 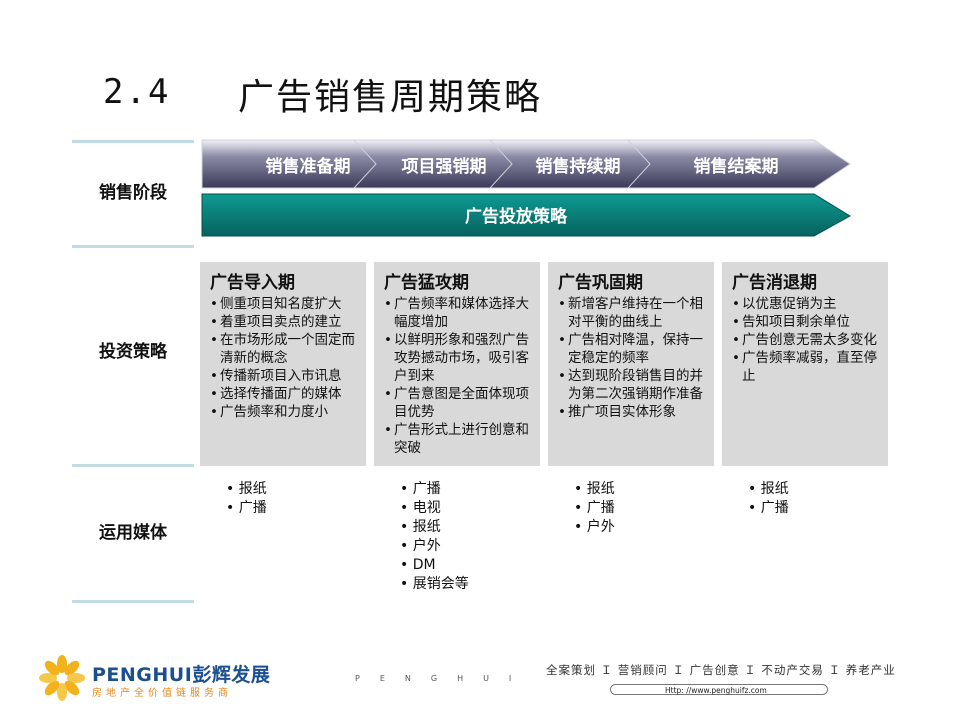 What do you see at coordinates (308, 166) in the screenshot?
I see `stage-label-1: 销售准备期` at bounding box center [308, 166].